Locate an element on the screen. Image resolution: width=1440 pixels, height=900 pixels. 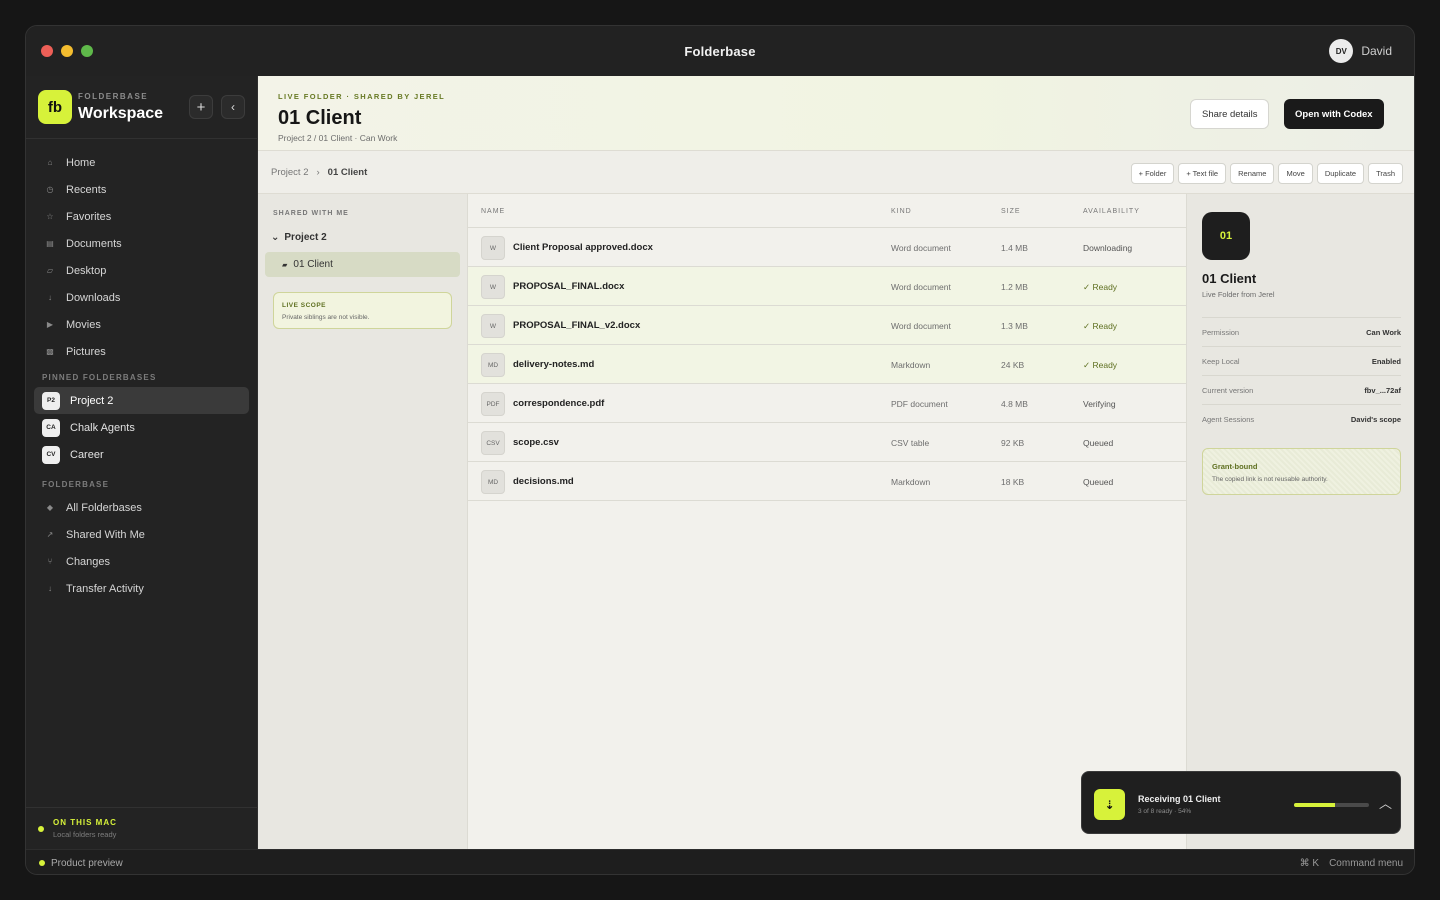
pinned-item-project-2: P2 Project 2 is located at coordinates (141, 400).